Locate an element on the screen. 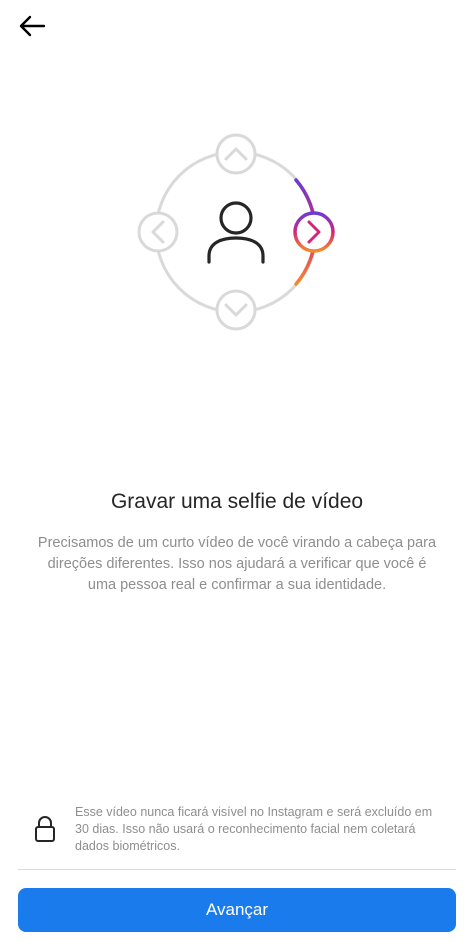  arrow-left-icon is located at coordinates (32, 26).